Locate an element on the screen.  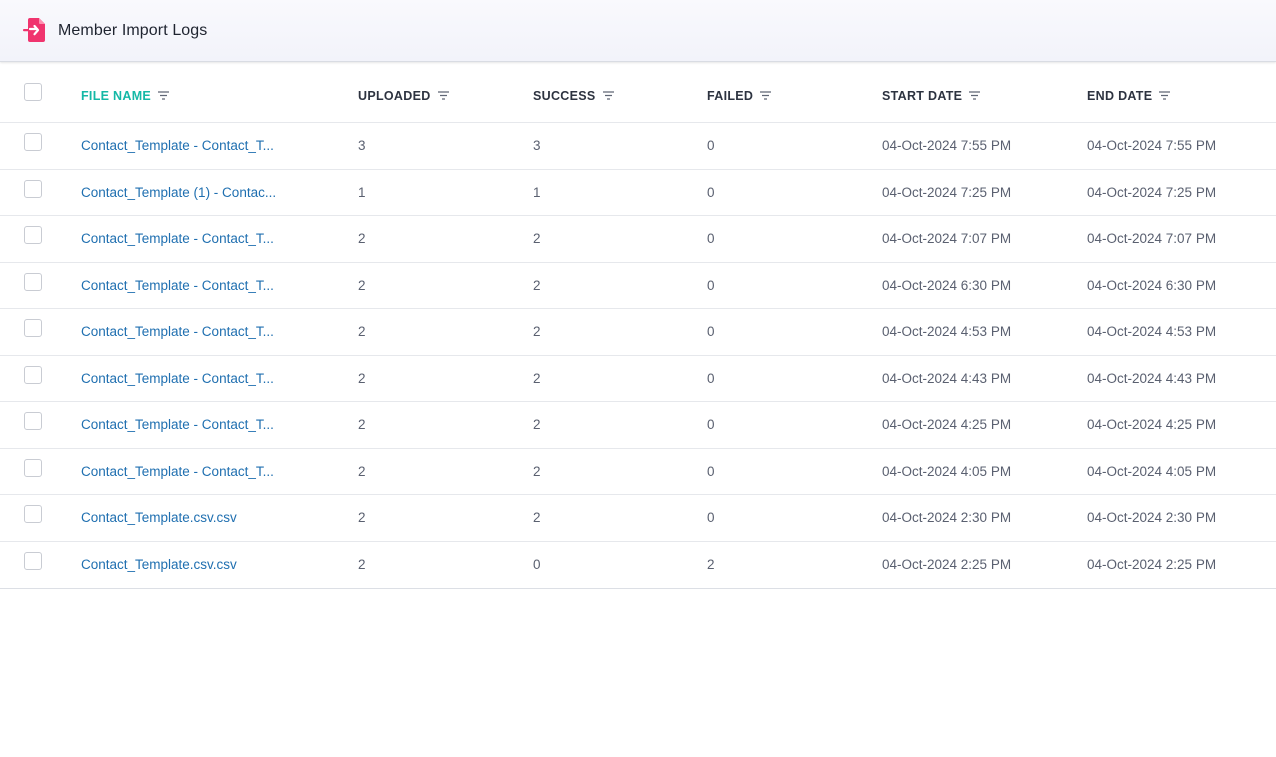
start-date-cell: 04-Oct-2024 4:43 PM is located at coordinates (947, 378).